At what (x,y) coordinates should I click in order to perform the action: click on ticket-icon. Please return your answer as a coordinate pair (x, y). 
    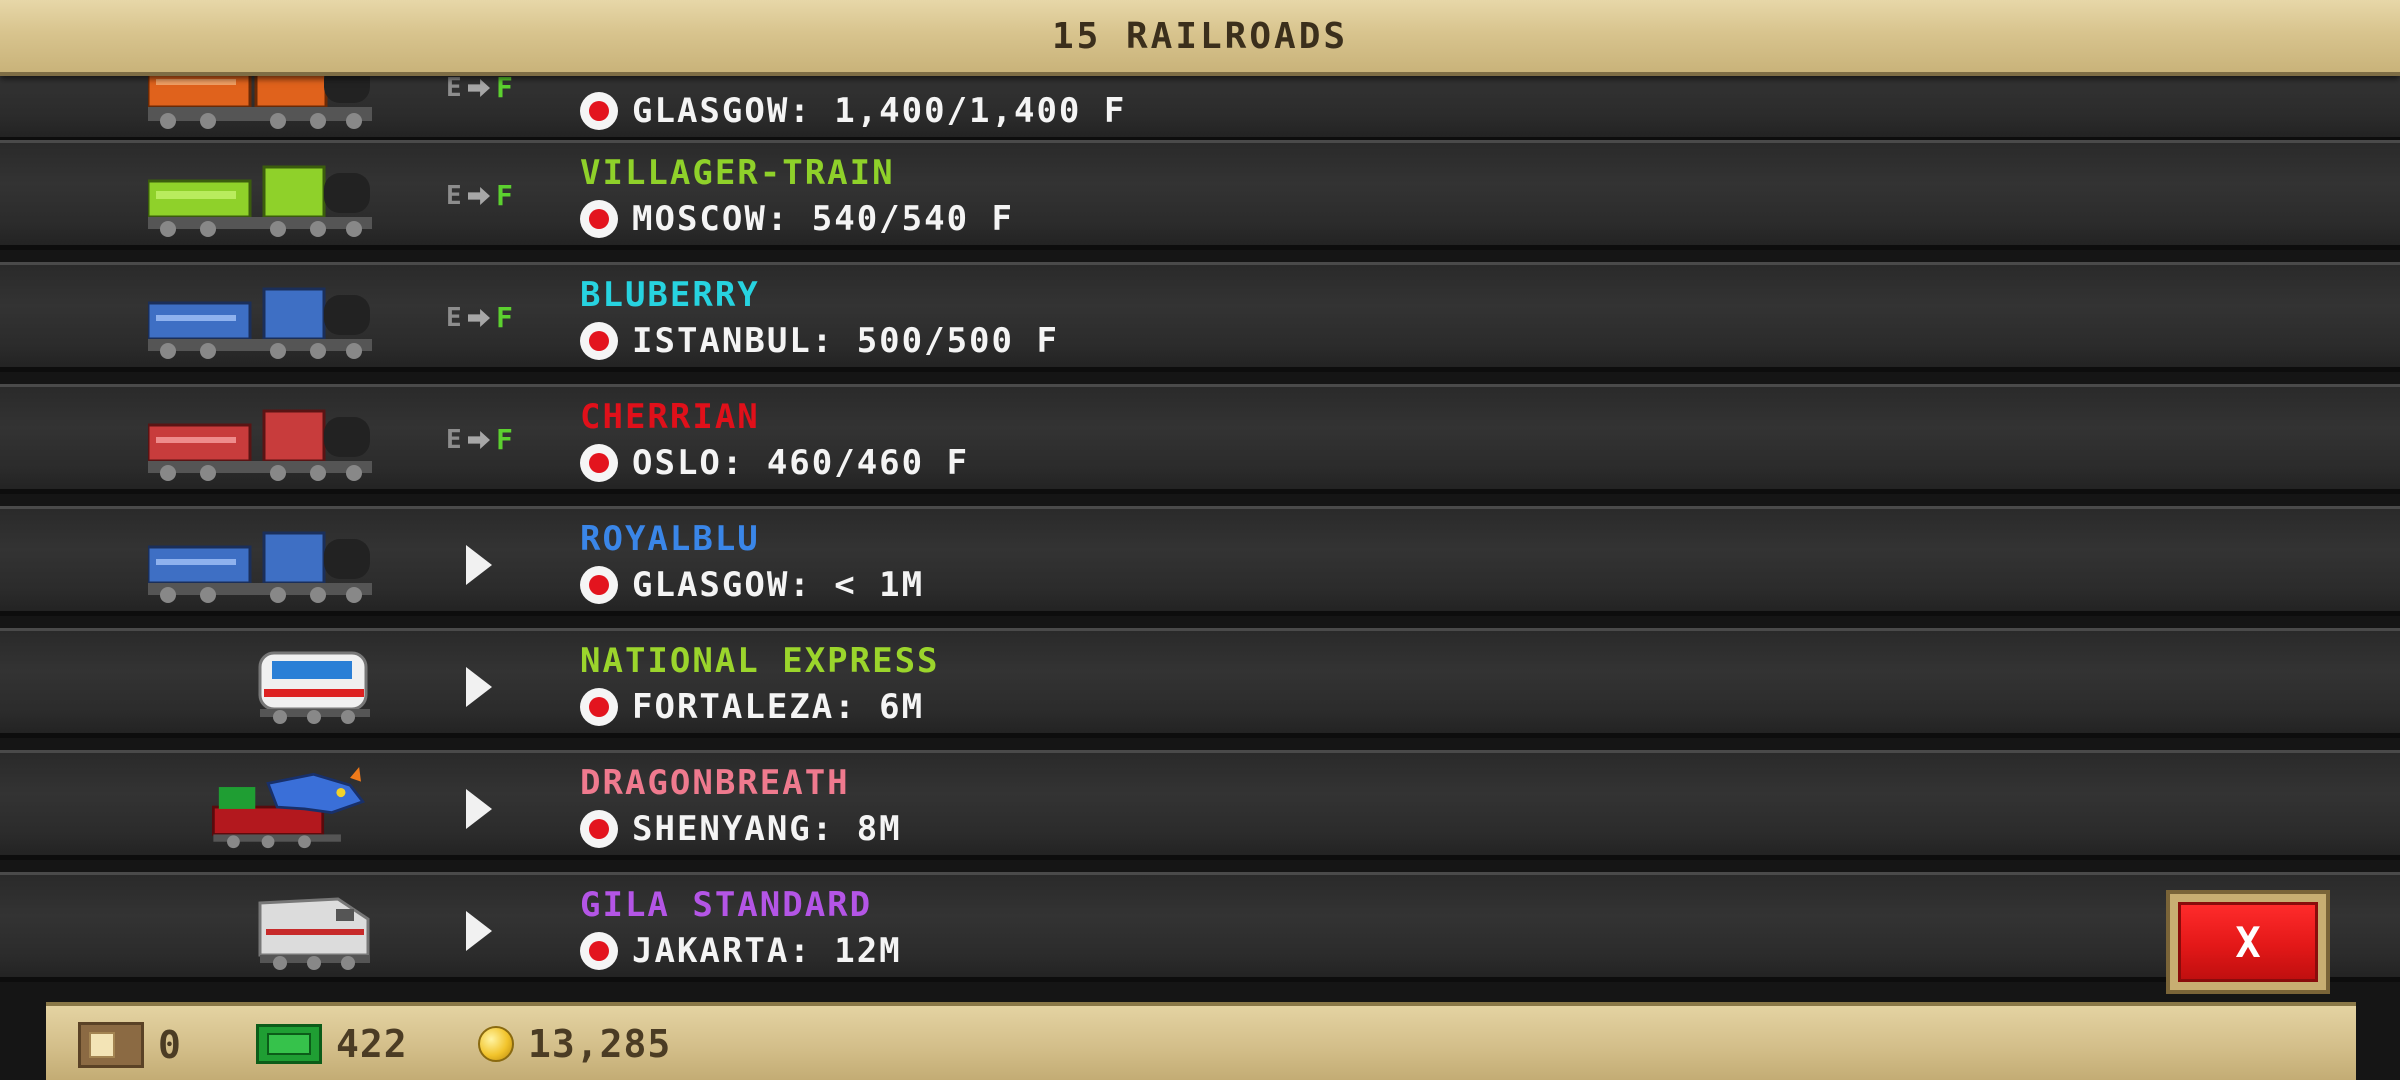
    Looking at the image, I should click on (111, 1045).